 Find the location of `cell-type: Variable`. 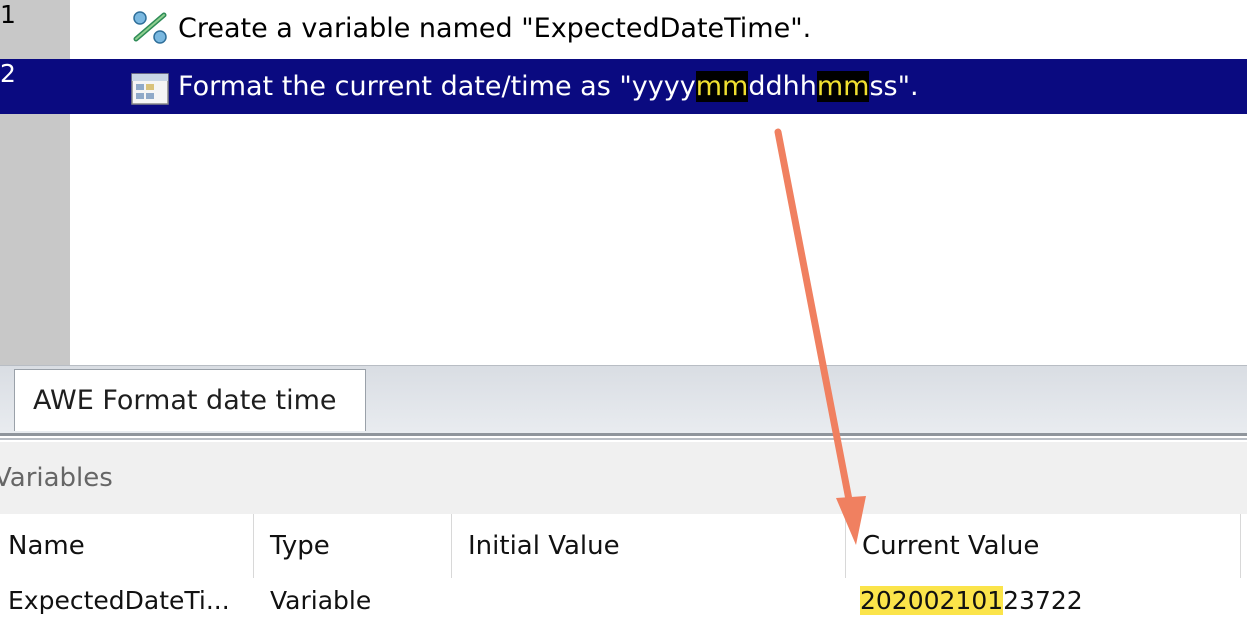

cell-type: Variable is located at coordinates (321, 600).